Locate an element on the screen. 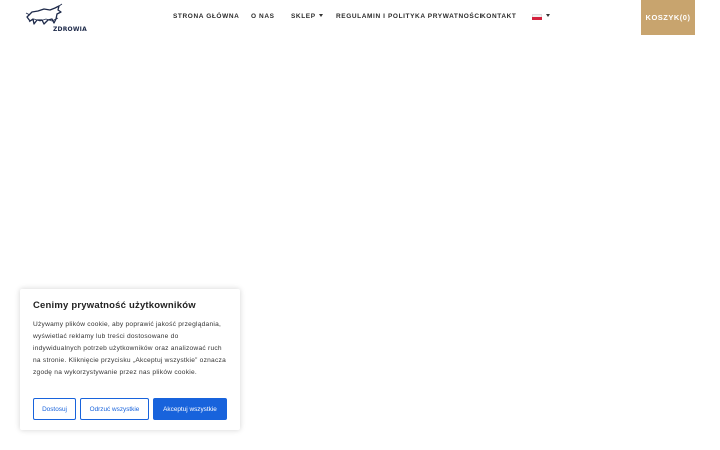 The width and height of the screenshot is (720, 450). nav-item-home: STRONA GŁÓWNA is located at coordinates (206, 16).